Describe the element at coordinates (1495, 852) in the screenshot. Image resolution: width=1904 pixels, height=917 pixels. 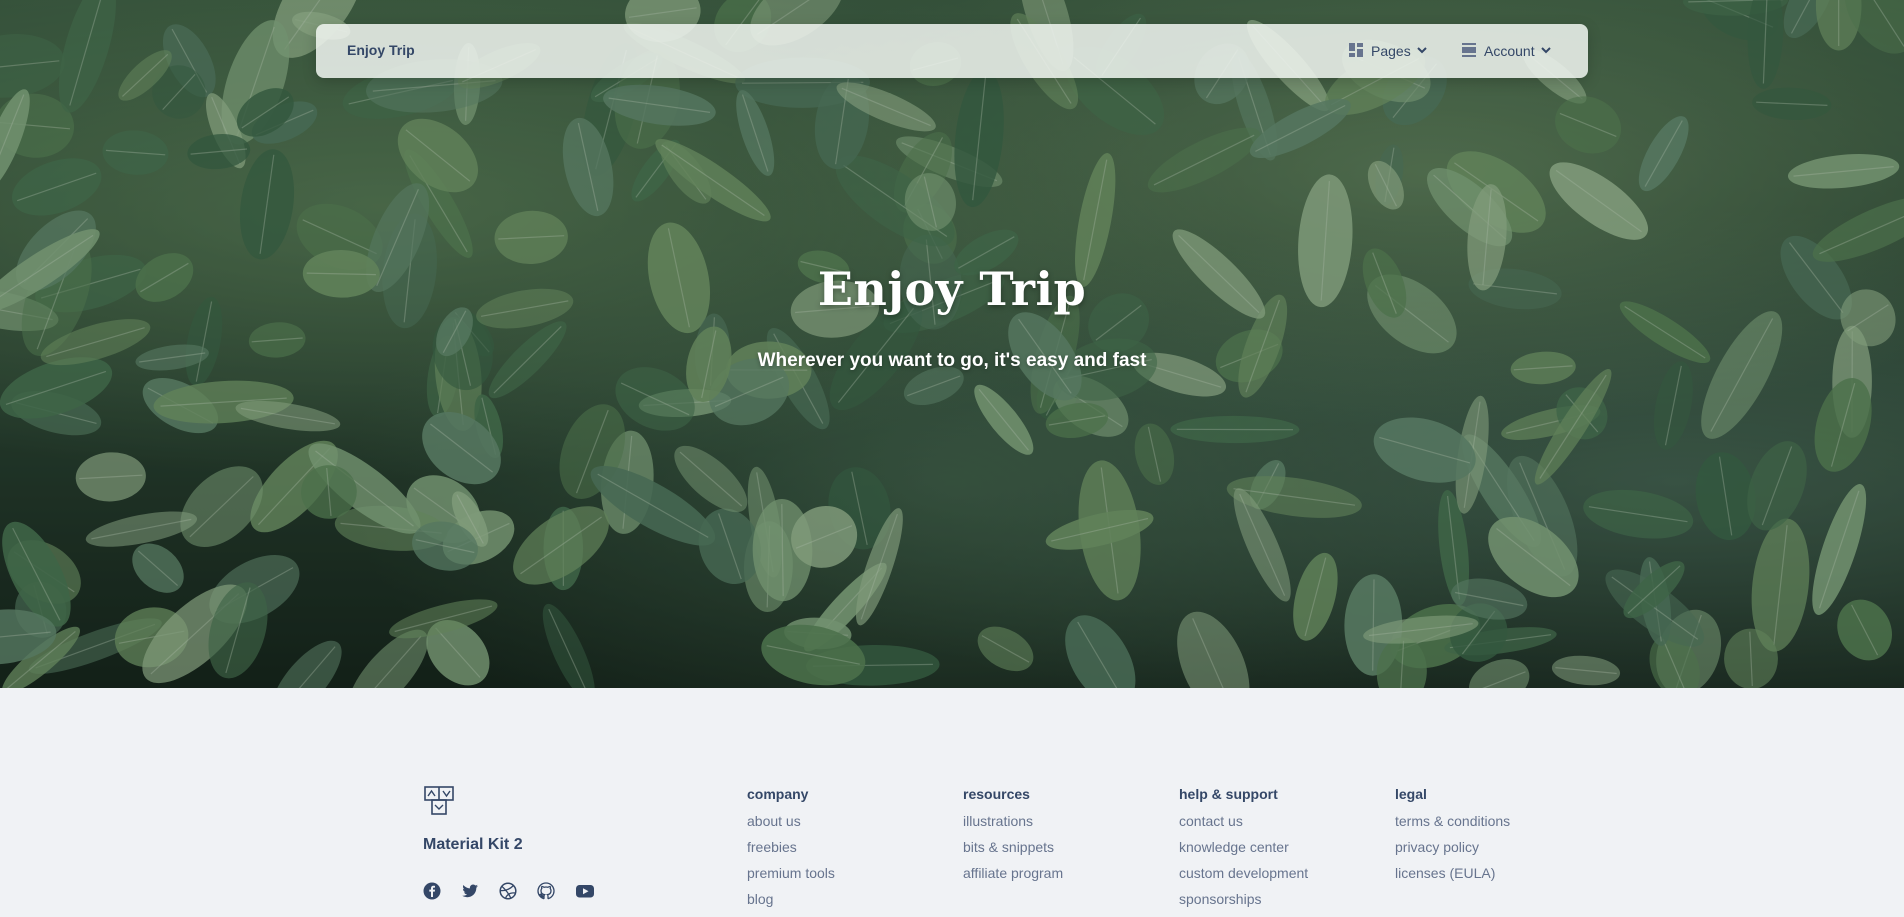
I see `footer-link-privacy-policy: privacy policy` at that location.